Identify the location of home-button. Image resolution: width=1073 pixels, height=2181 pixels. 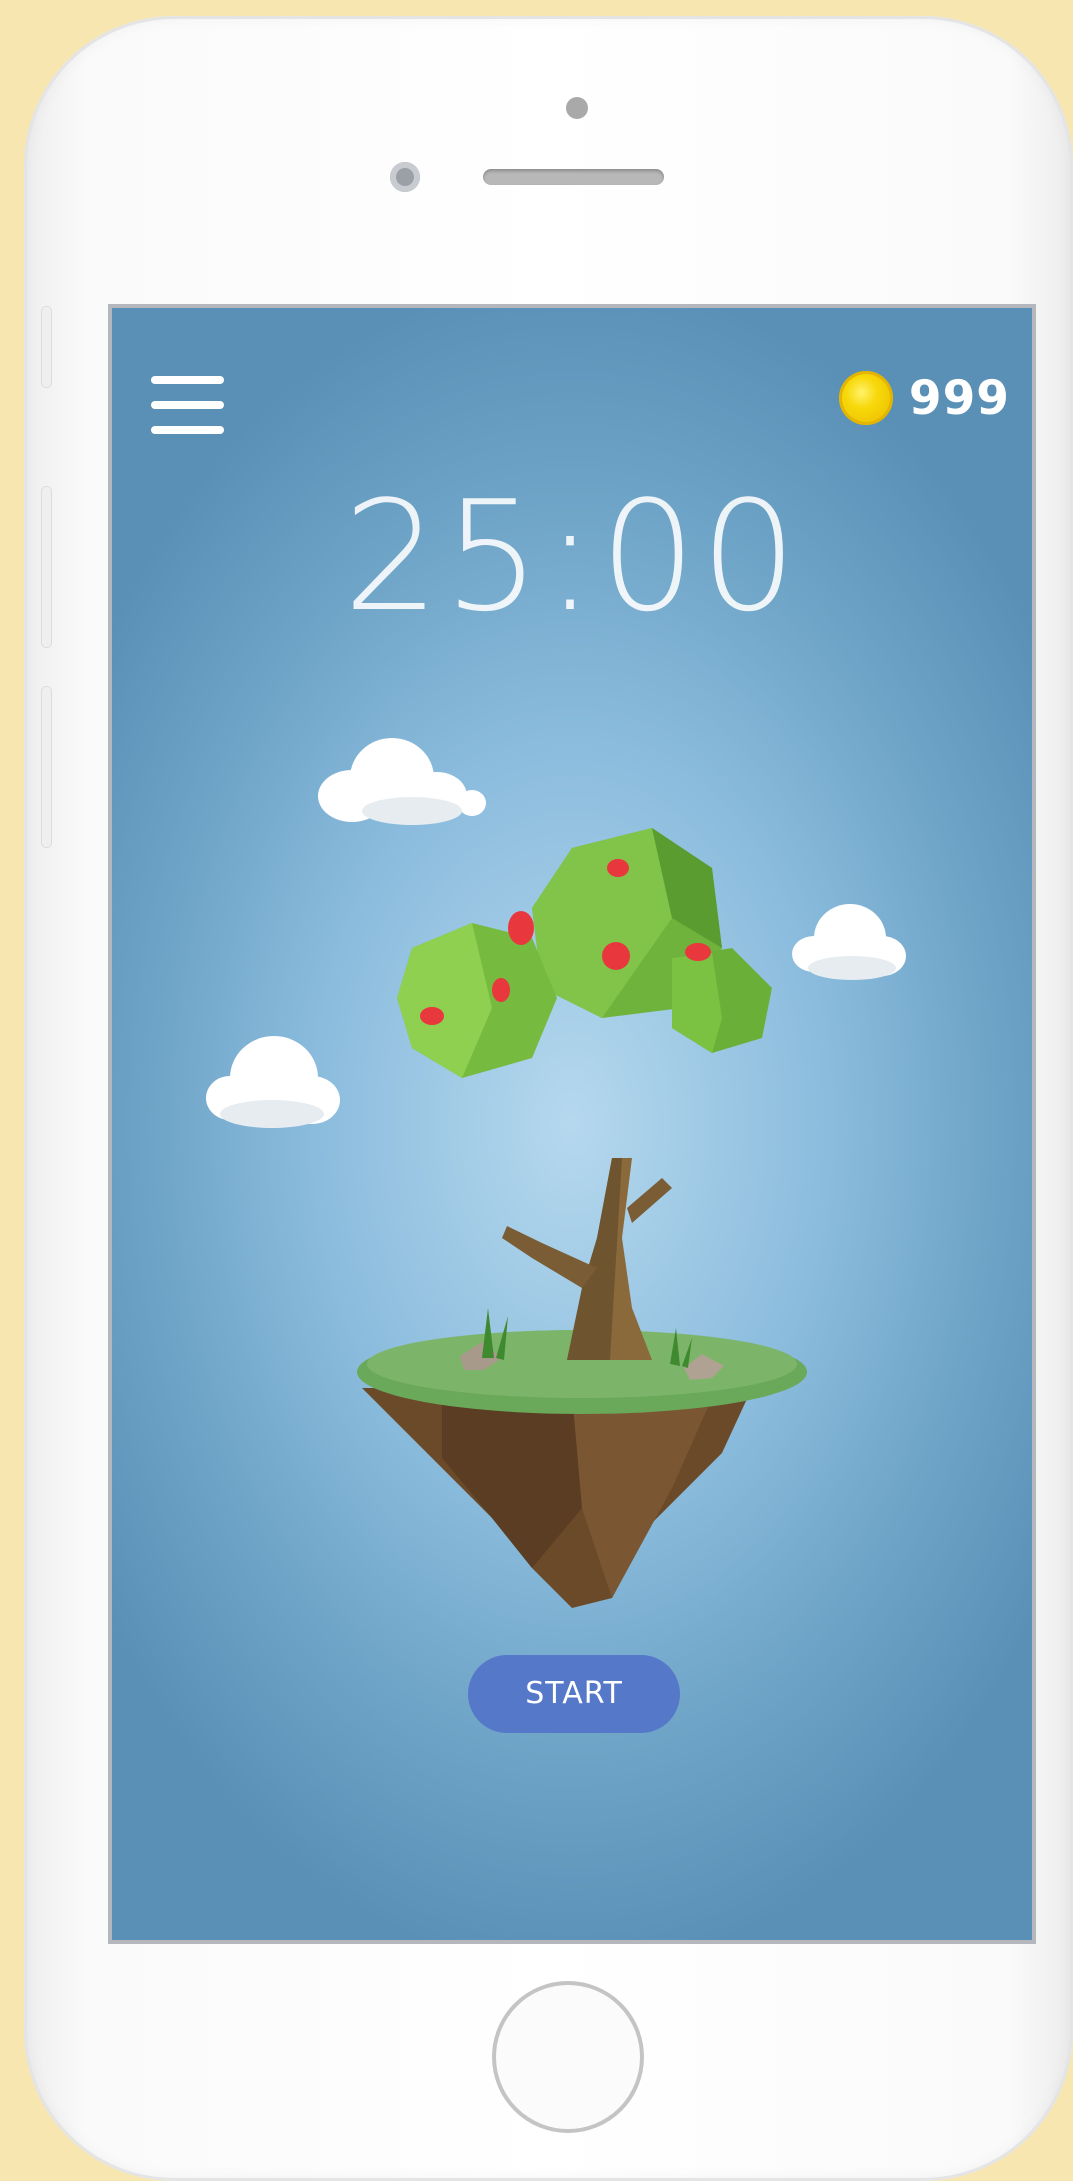
(568, 2057).